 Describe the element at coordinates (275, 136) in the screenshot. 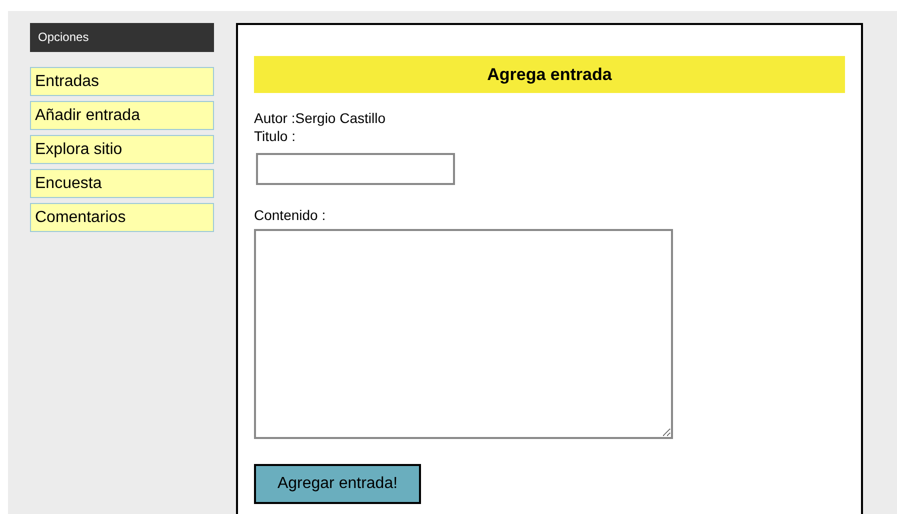

I see `title-label: Titulo :` at that location.